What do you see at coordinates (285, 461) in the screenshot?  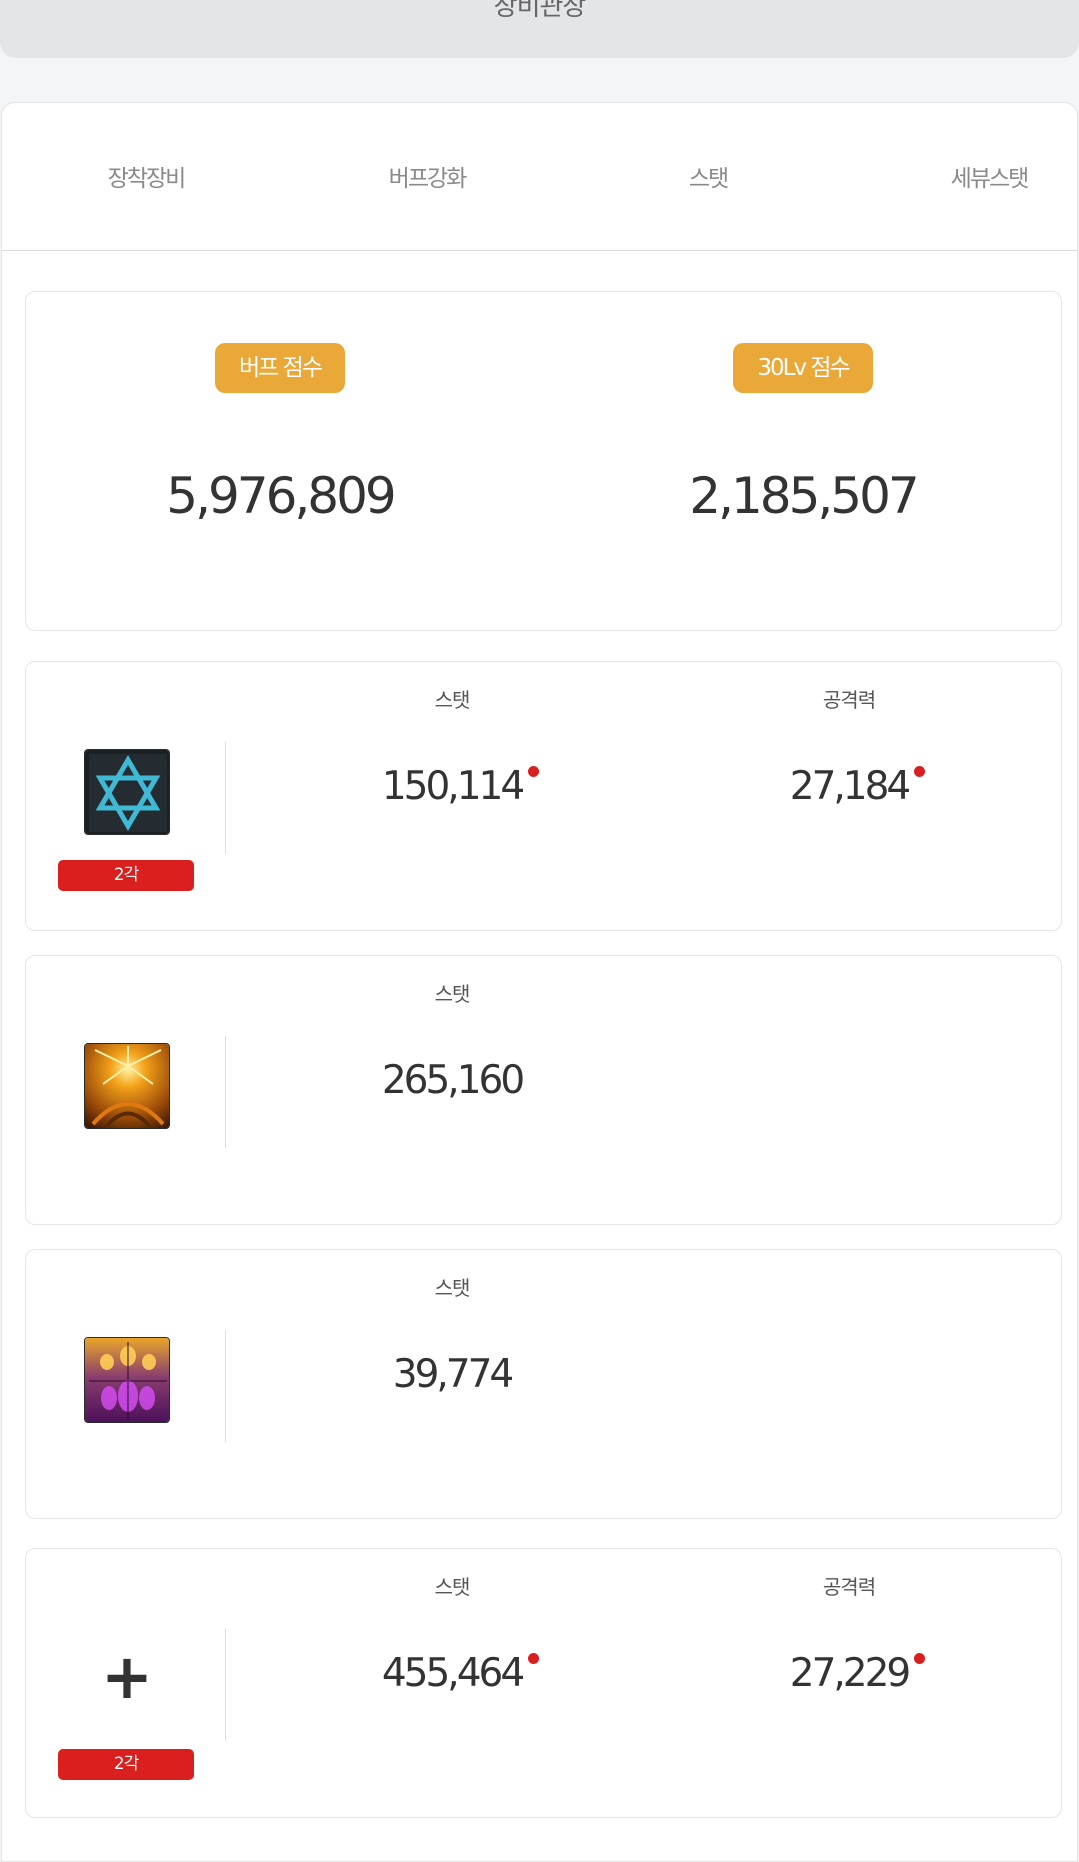 I see `buff-score: 버프 점수 5,976,809` at bounding box center [285, 461].